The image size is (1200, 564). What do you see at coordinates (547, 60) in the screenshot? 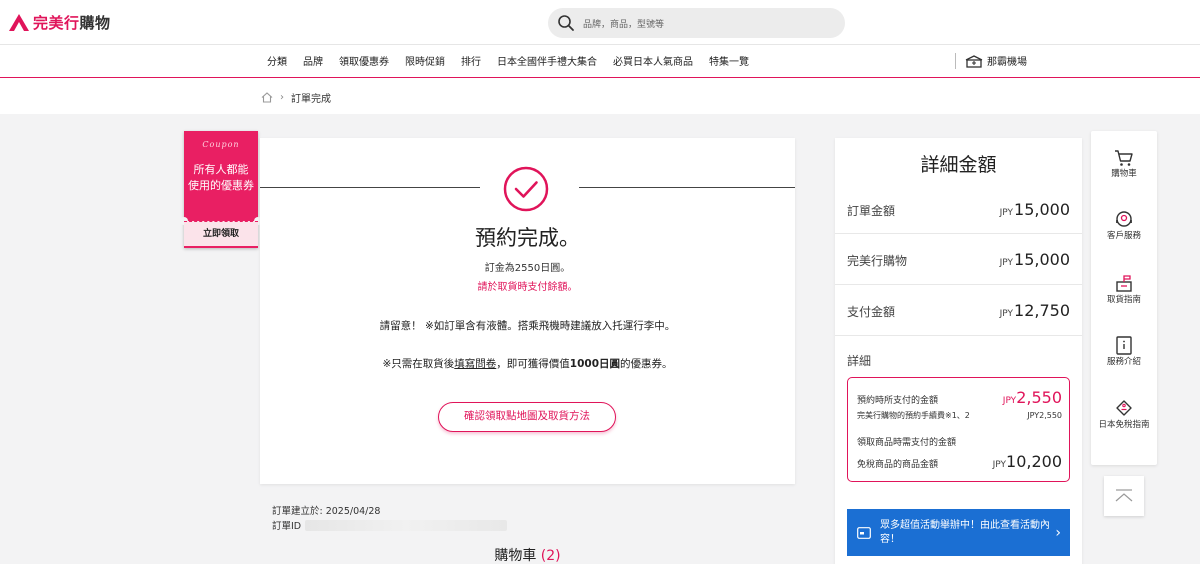
I see `nav-item-souvenirs: 日本全國伴手禮大集合` at bounding box center [547, 60].